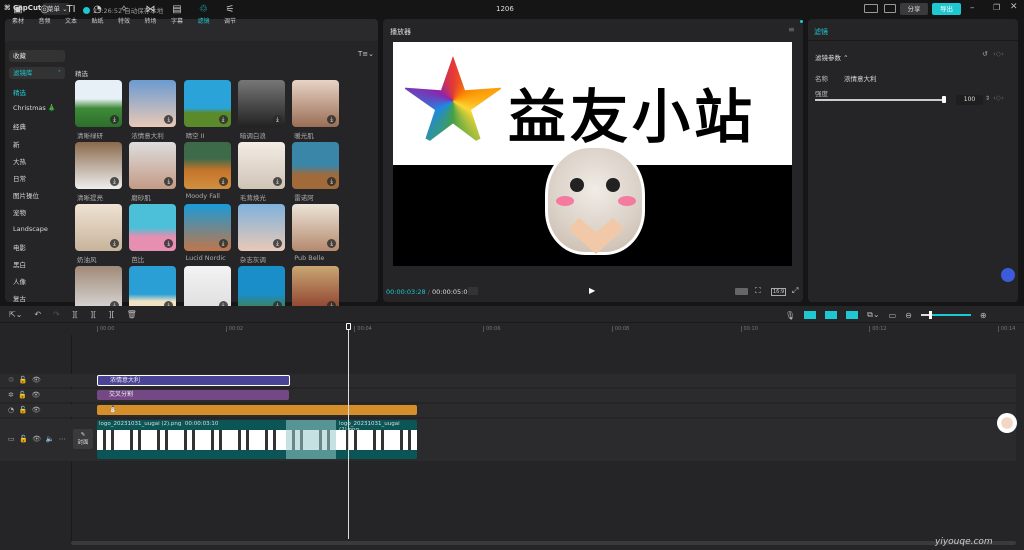 This screenshot has height=550, width=1024. I want to click on maximize-button: ❐, so click(996, 7).